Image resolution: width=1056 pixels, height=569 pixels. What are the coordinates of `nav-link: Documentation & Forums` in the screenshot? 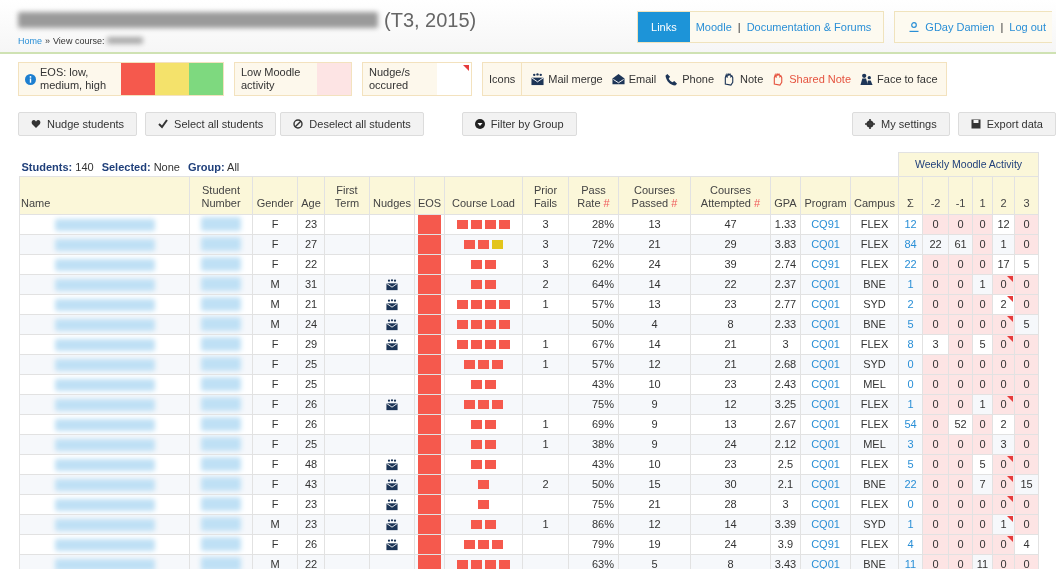 It's located at (809, 27).